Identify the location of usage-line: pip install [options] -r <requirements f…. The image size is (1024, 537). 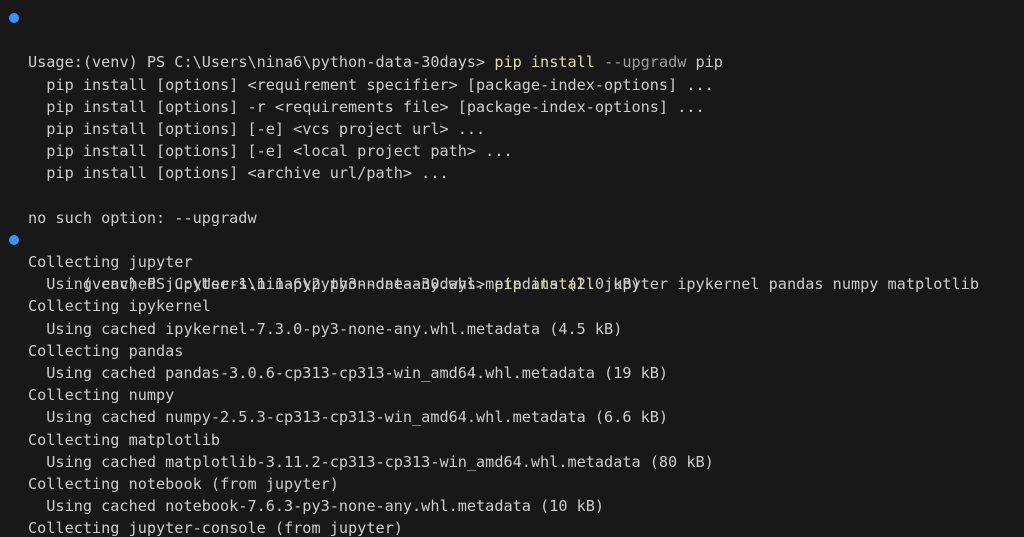
(366, 106).